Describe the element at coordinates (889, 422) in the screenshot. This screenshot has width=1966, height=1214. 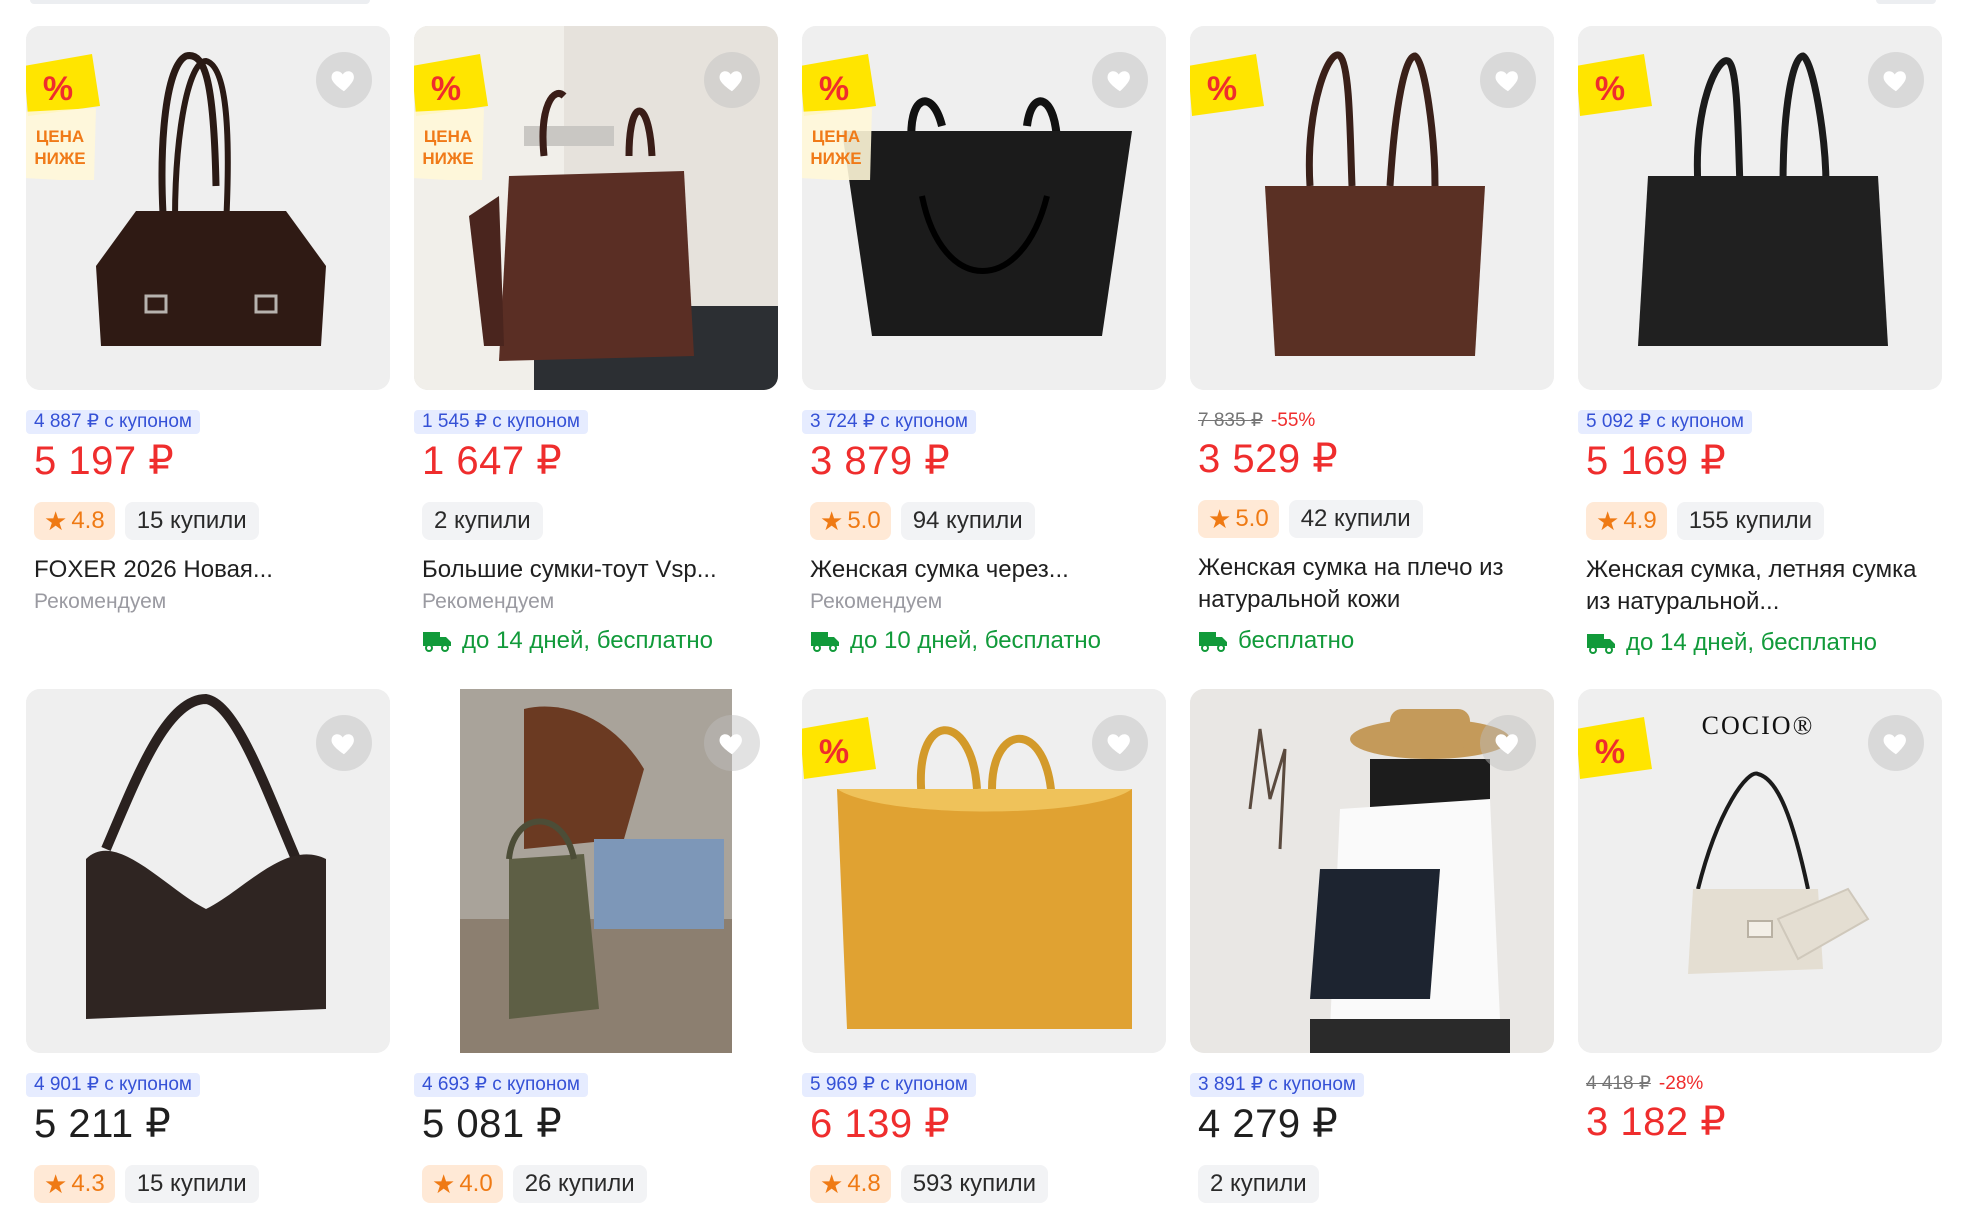
I see `coupon-price: 3 724 ₽ с купоном` at that location.